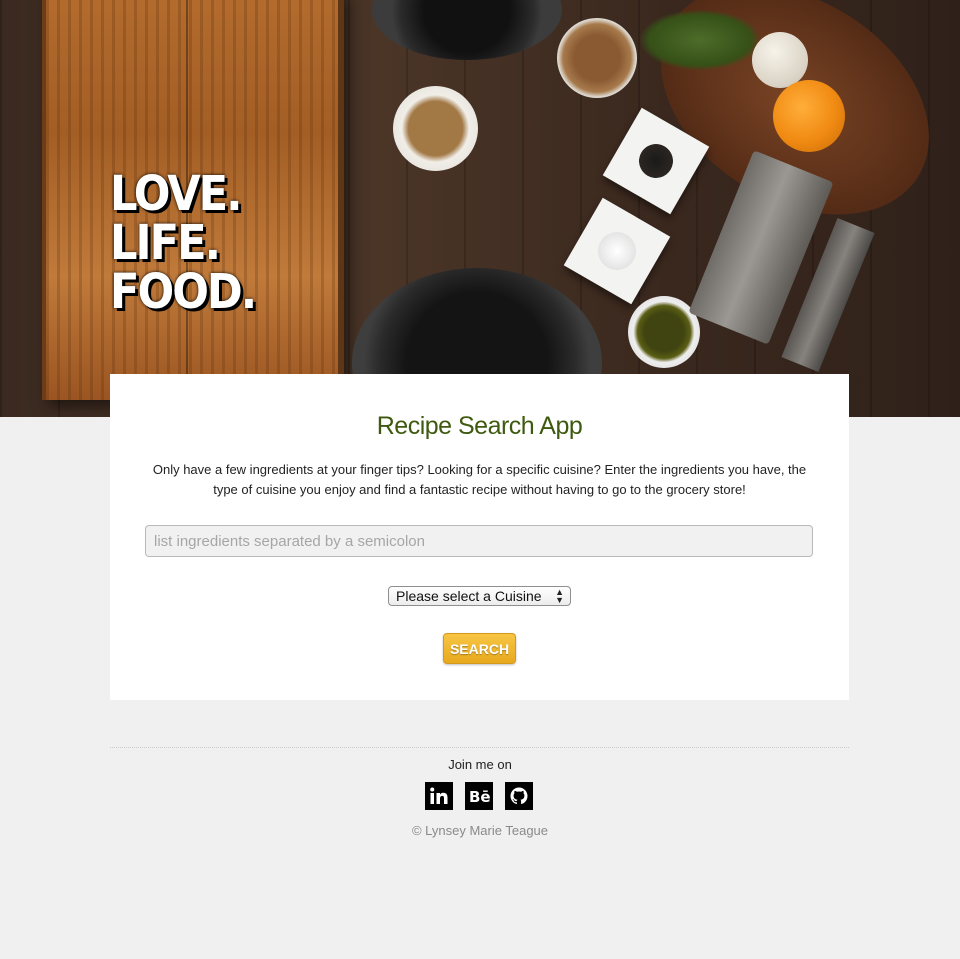  I want to click on ingredients-input, so click(479, 541).